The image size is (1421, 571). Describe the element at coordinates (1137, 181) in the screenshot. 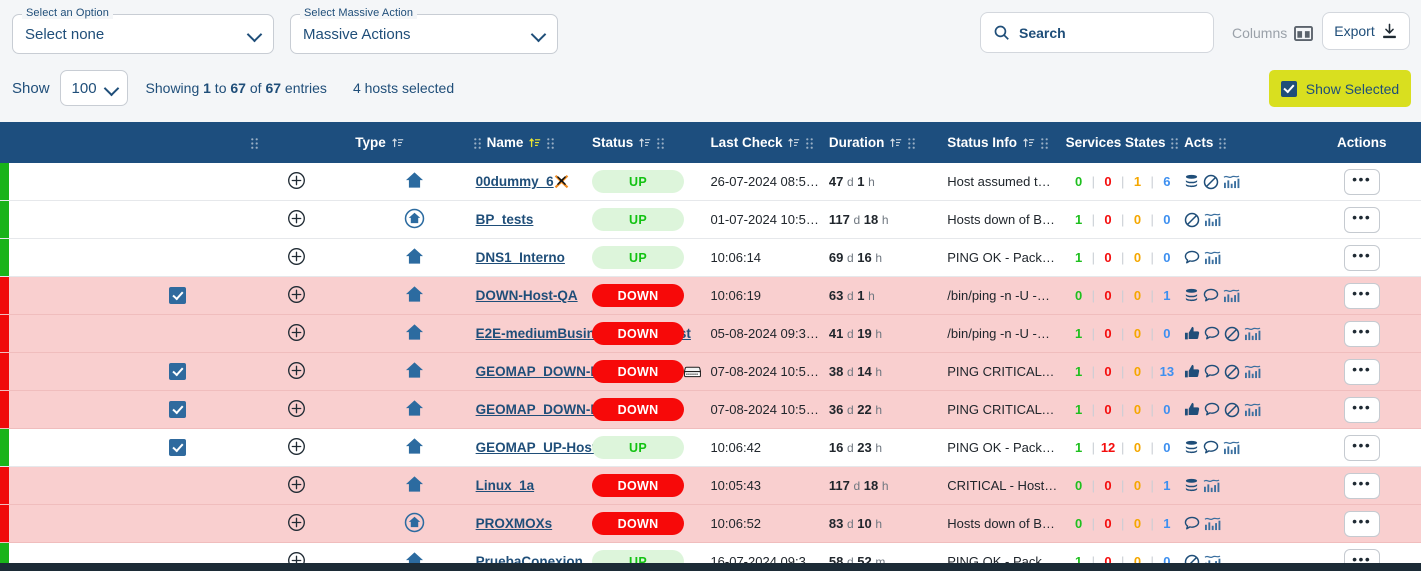

I see `service-state-count-warn: 1` at that location.